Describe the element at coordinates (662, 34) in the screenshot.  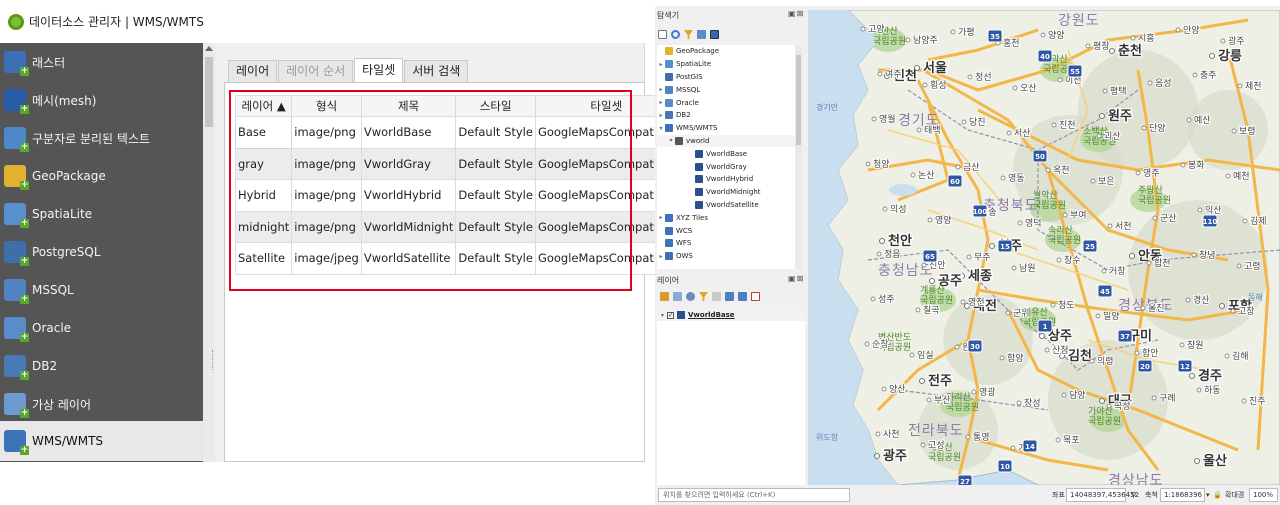
I see `add-selected-icon` at that location.